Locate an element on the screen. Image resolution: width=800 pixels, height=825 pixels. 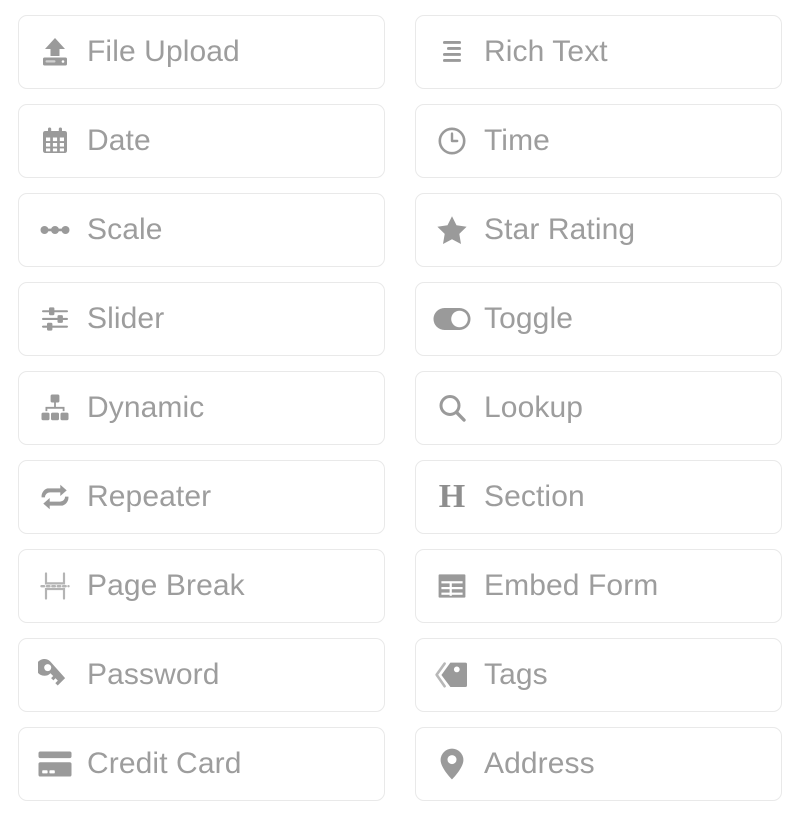
map-pin-icon is located at coordinates (452, 764).